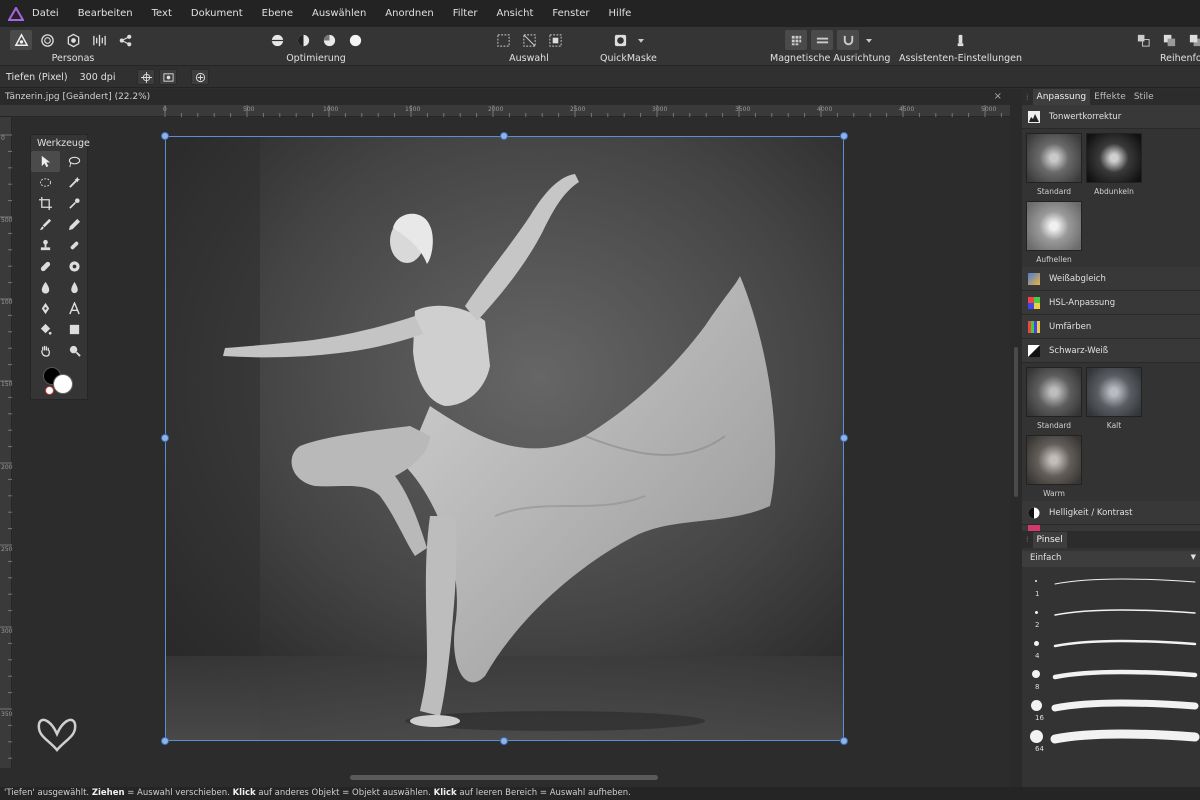 This screenshot has height=800, width=1200. Describe the element at coordinates (45, 329) in the screenshot. I see `fill-tool` at that location.